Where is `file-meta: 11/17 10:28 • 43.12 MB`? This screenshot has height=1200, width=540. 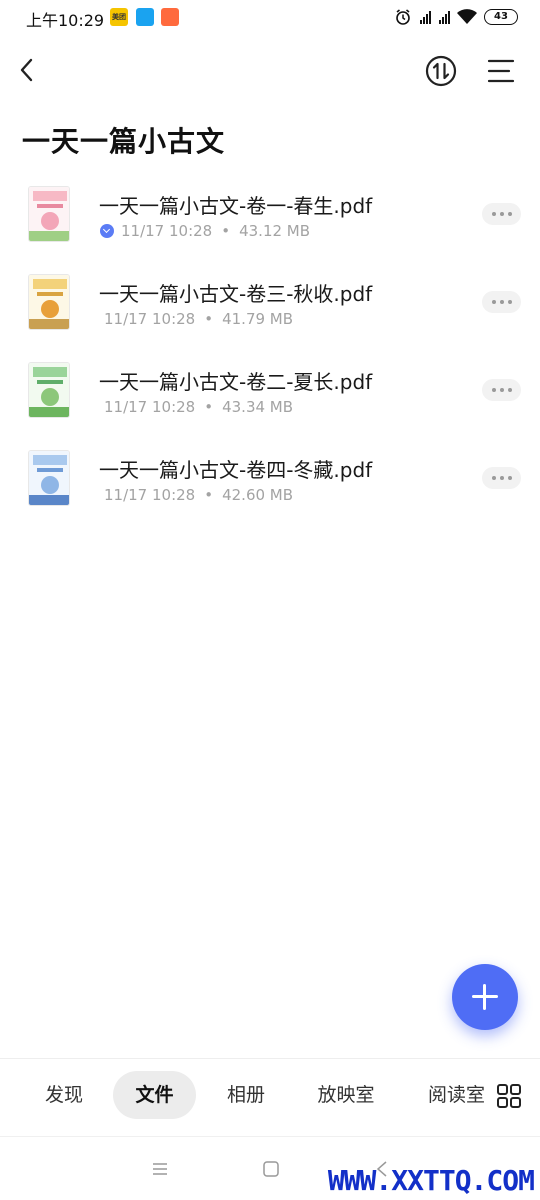
file-meta: 11/17 10:28 • 43.12 MB is located at coordinates (205, 231).